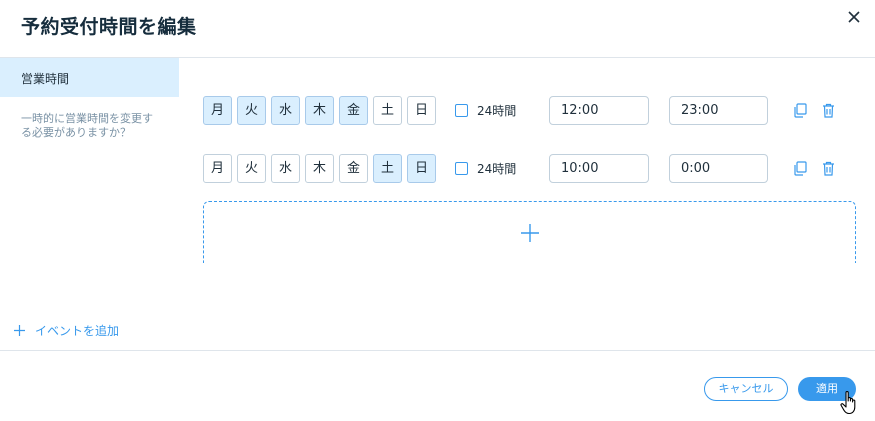  I want to click on apply-button: 適用, so click(827, 389).